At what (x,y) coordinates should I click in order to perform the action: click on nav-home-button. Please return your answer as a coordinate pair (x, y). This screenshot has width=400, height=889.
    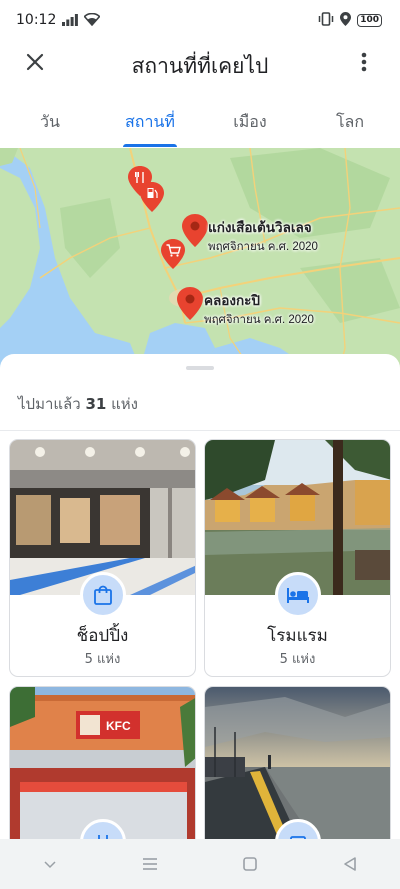
    Looking at the image, I should click on (250, 864).